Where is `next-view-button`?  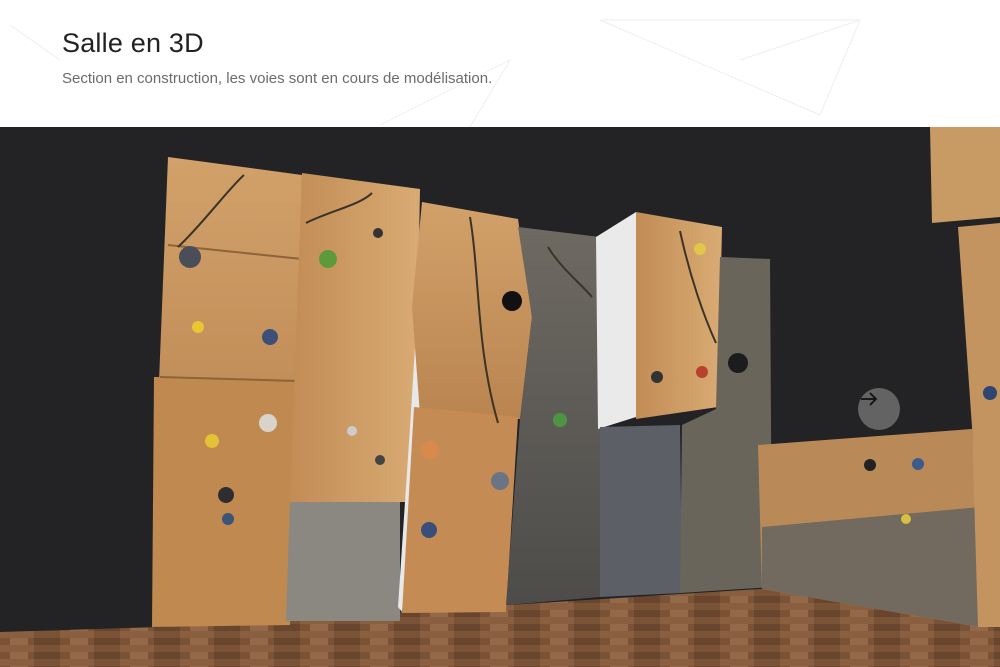 next-view-button is located at coordinates (879, 409).